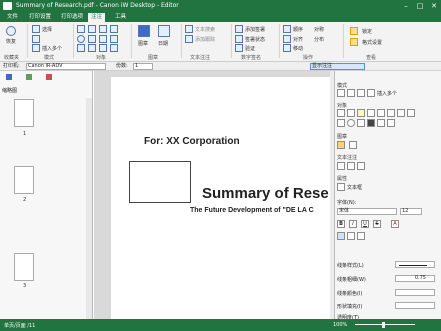  Describe the element at coordinates (319, 39) in the screenshot. I see `distribute-label: 分布` at that location.